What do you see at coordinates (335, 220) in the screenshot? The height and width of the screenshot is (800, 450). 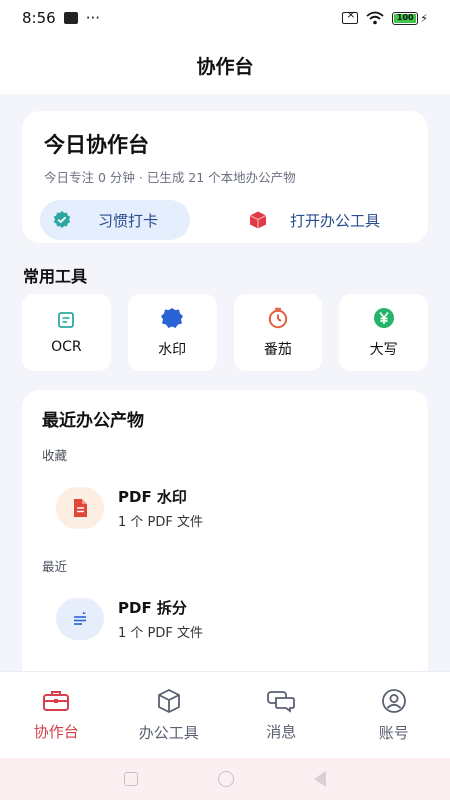 I see `open-tools-label: 打开办公工具` at bounding box center [335, 220].